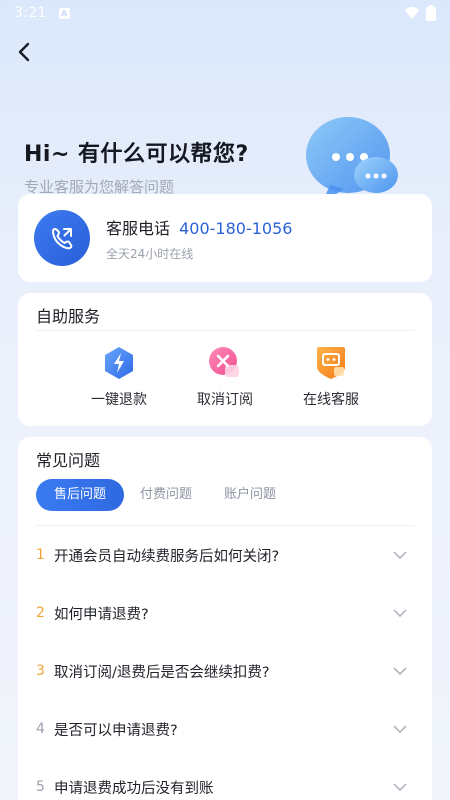 Image resolution: width=450 pixels, height=800 pixels. I want to click on faq-question: 开通会员自动续费服务后如何关闭?, so click(167, 556).